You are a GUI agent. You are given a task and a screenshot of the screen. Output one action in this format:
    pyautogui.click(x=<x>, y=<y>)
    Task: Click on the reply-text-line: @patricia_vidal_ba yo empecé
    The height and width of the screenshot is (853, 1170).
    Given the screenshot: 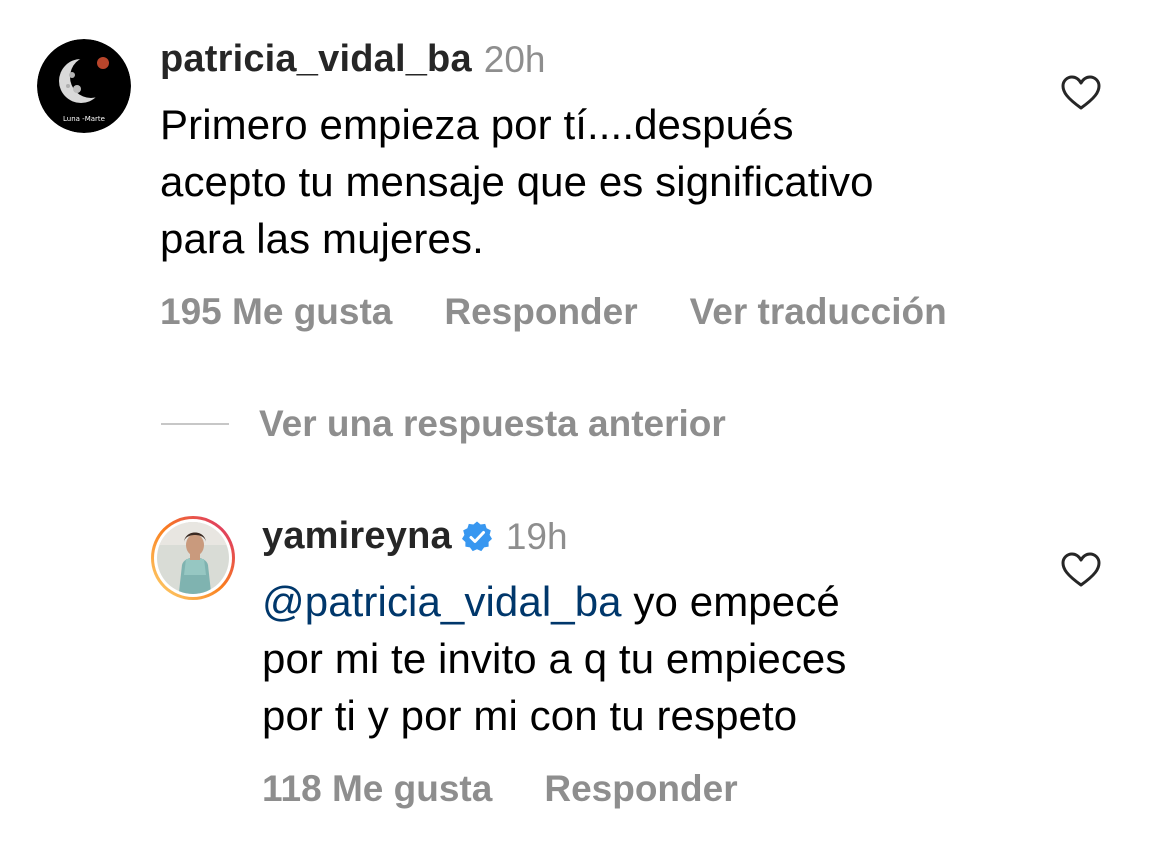 What is the action you would take?
    pyautogui.click(x=652, y=601)
    